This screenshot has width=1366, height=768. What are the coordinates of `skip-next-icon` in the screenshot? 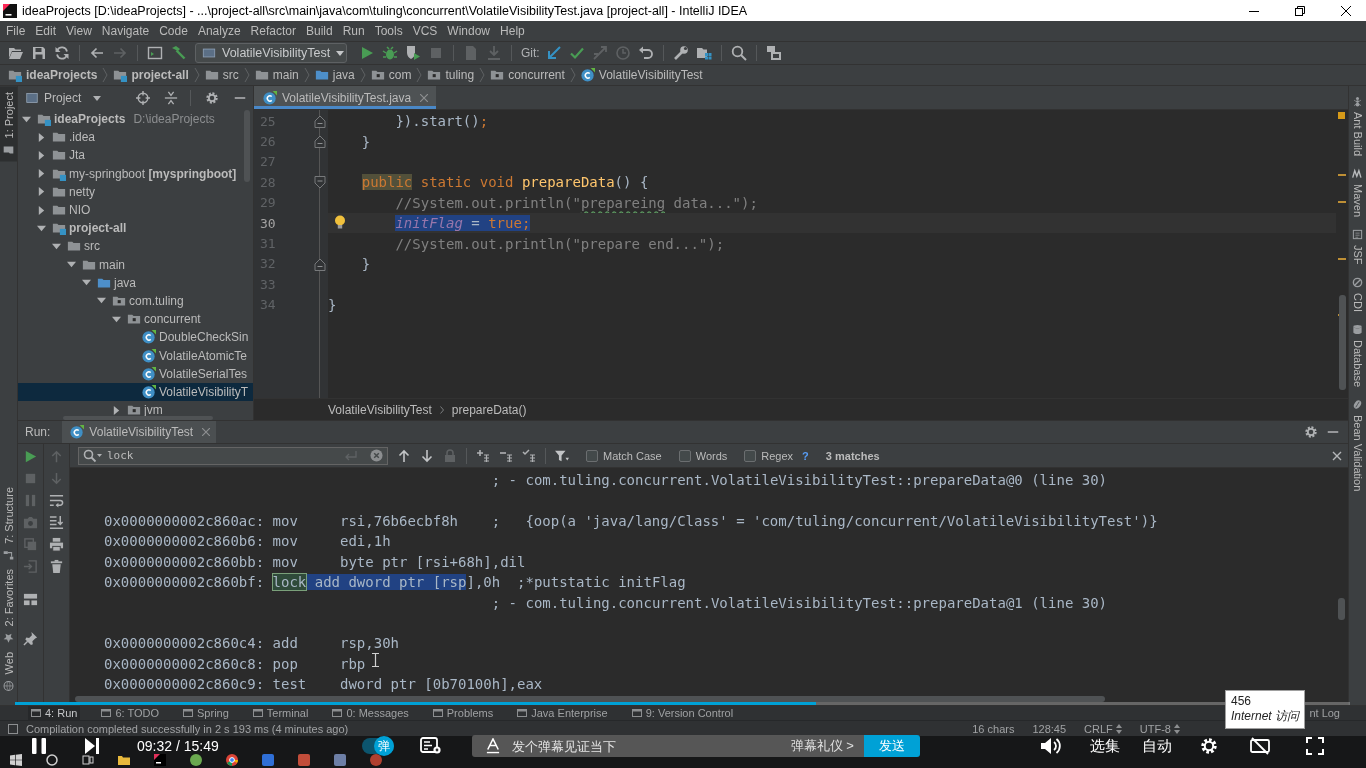 It's located at (92, 746).